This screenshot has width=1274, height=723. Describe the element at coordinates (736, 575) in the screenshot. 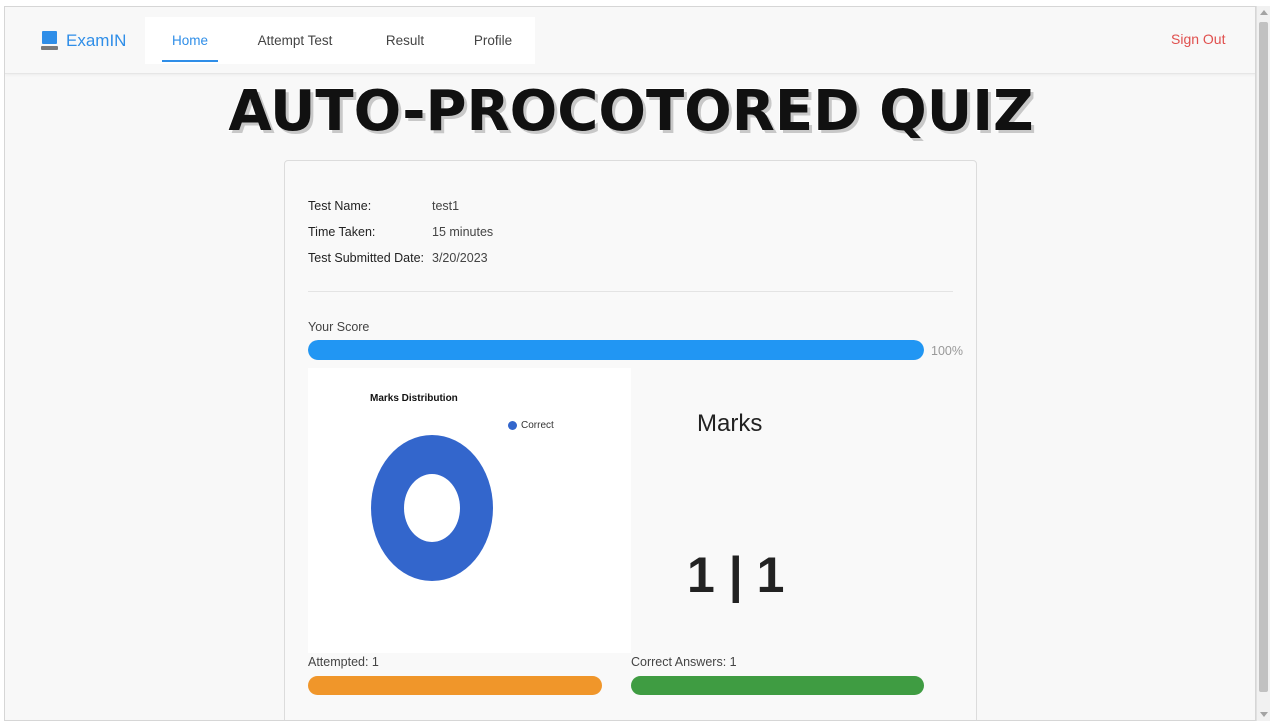

I see `marks-value: 1 | 1` at that location.